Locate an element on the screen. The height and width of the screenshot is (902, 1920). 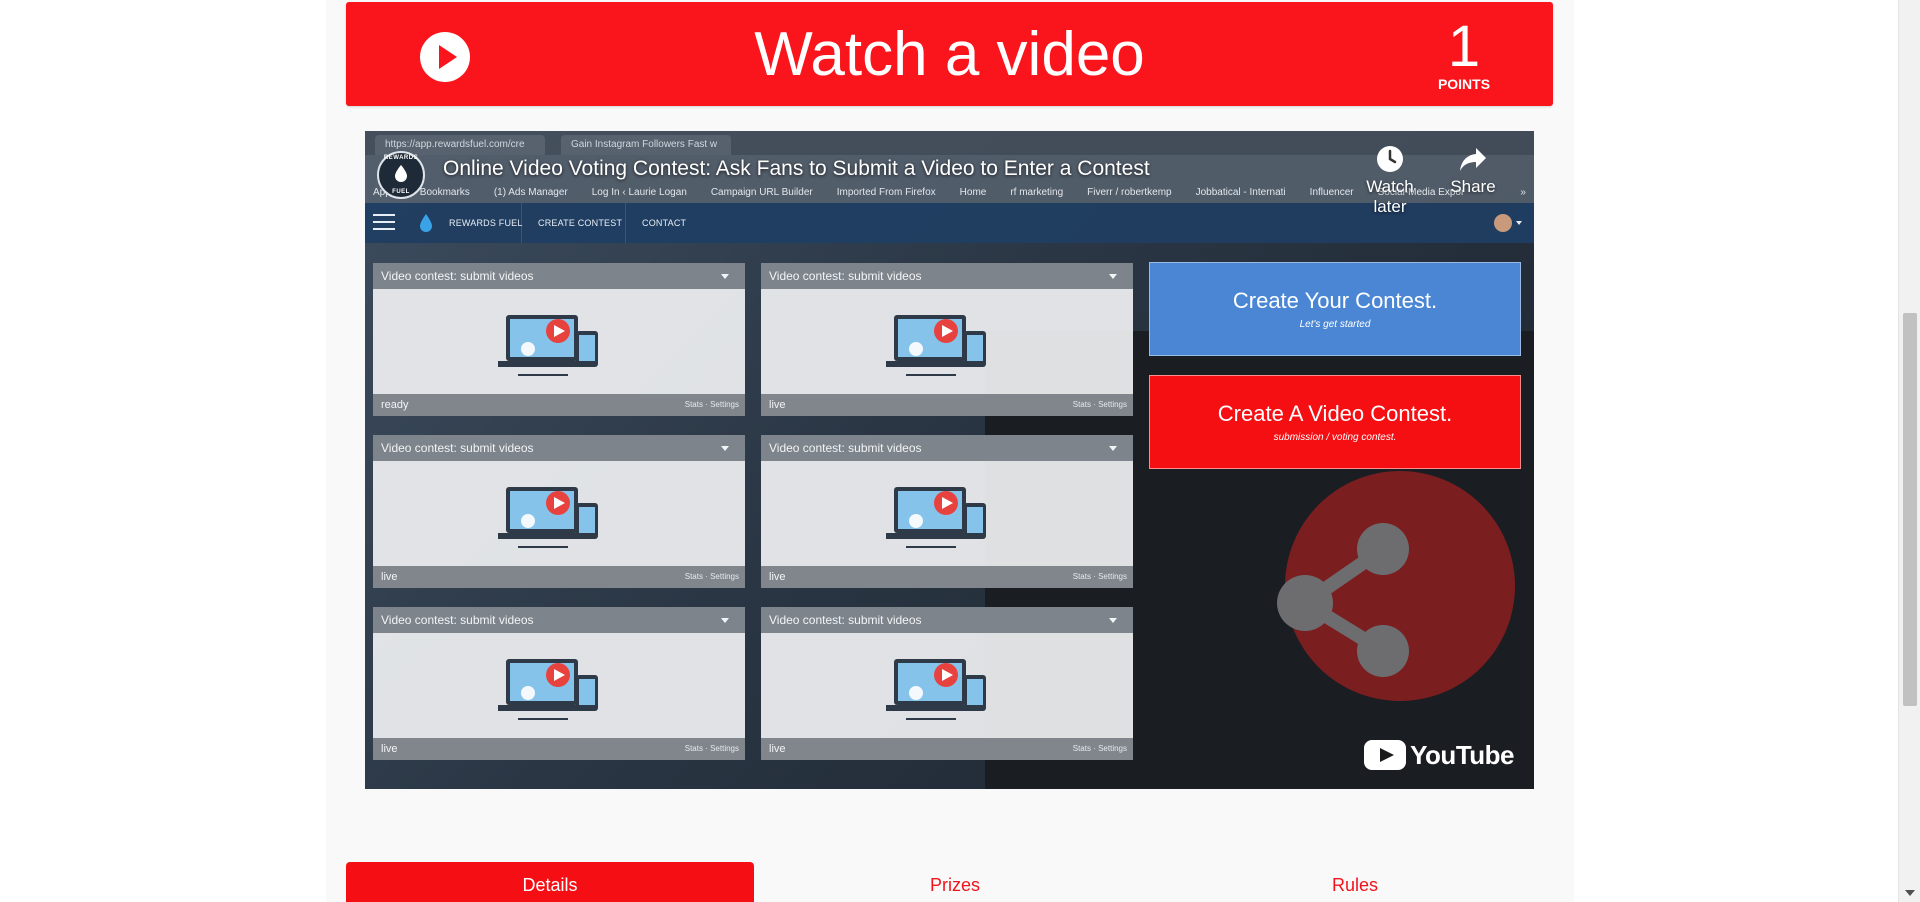
share-graphic-icon is located at coordinates (1343, 600).